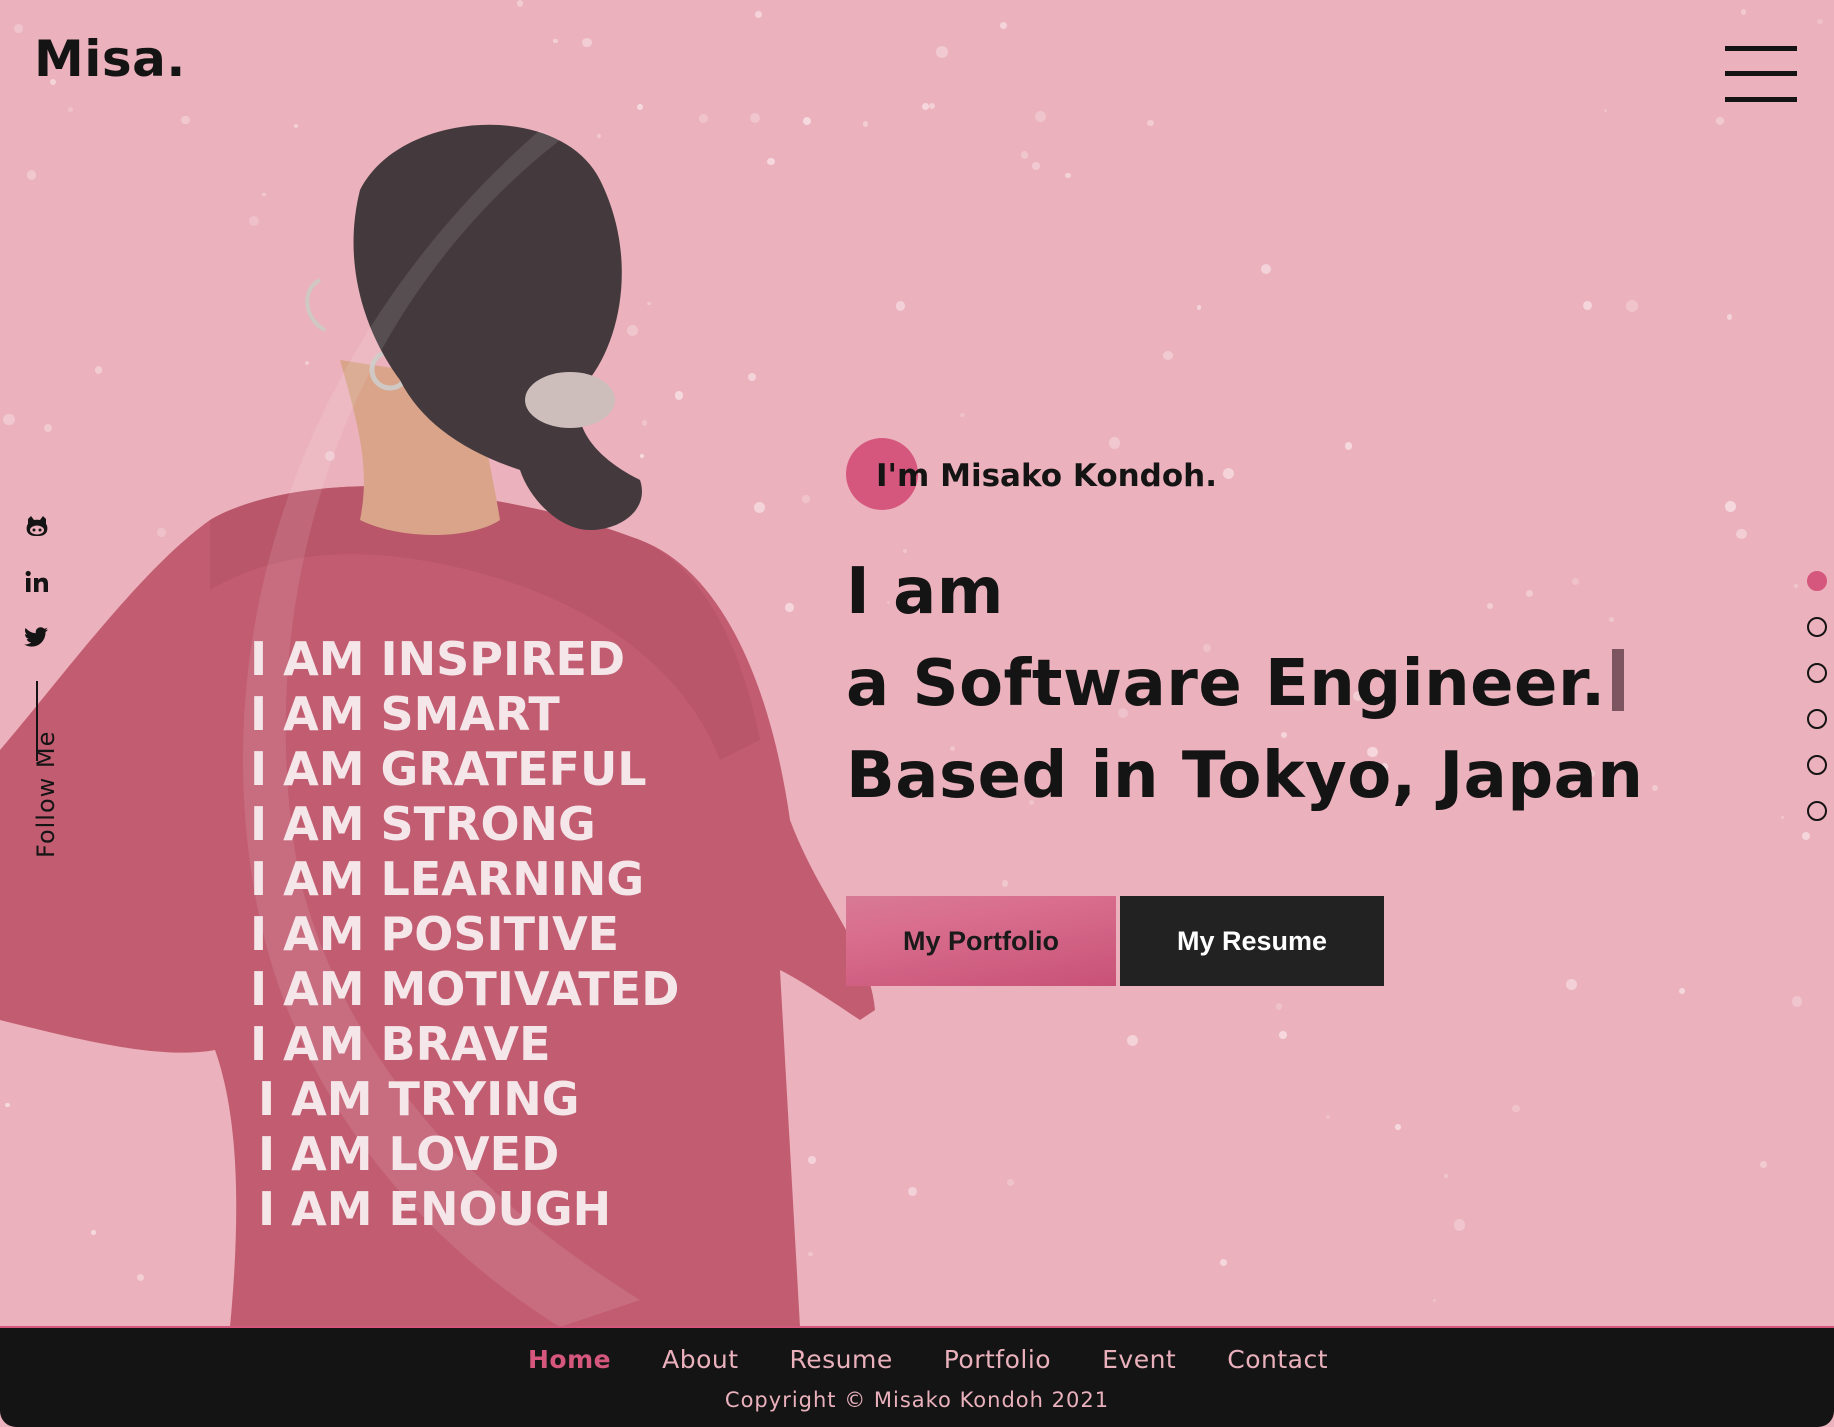  Describe the element at coordinates (700, 1359) in the screenshot. I see `footer-nav-about: About` at that location.